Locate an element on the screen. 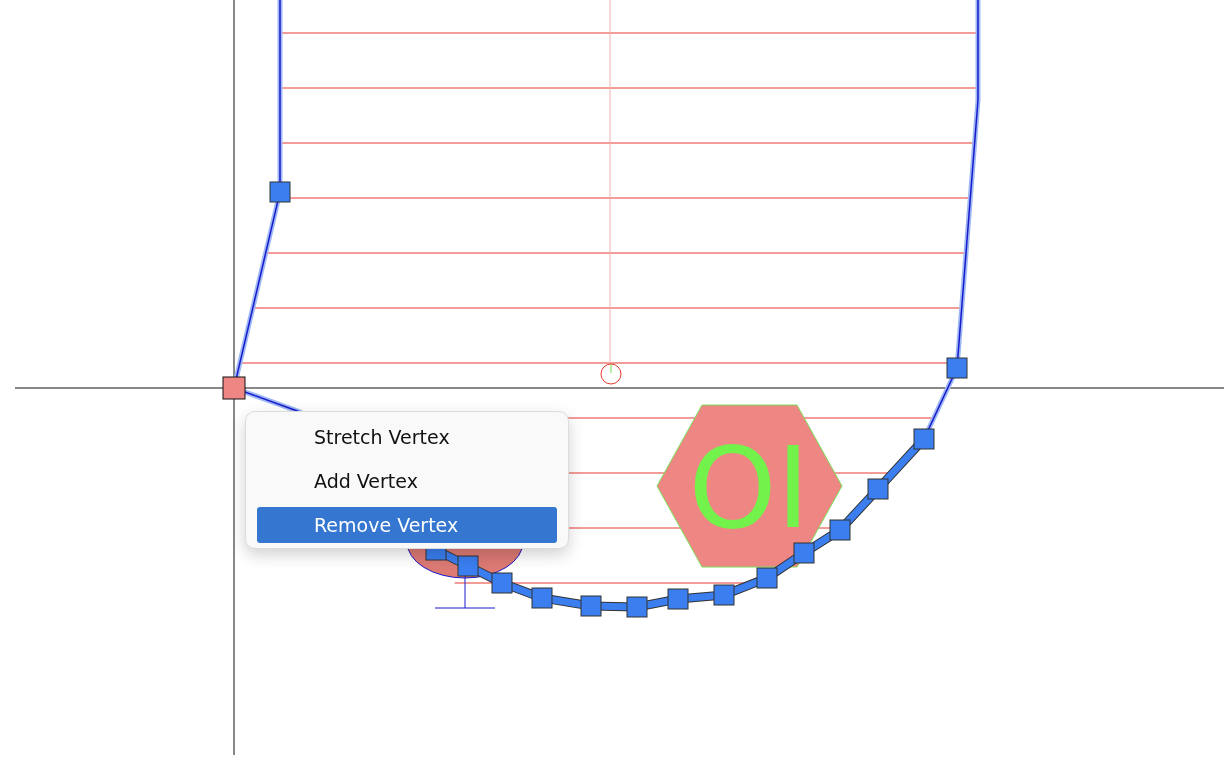  menu-item: Add Vertex is located at coordinates (407, 481).